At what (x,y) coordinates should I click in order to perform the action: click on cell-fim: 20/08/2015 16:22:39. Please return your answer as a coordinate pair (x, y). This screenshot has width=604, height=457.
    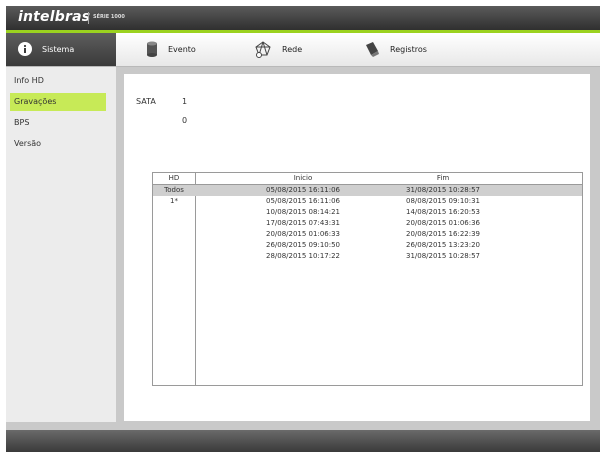
    Looking at the image, I should click on (442, 234).